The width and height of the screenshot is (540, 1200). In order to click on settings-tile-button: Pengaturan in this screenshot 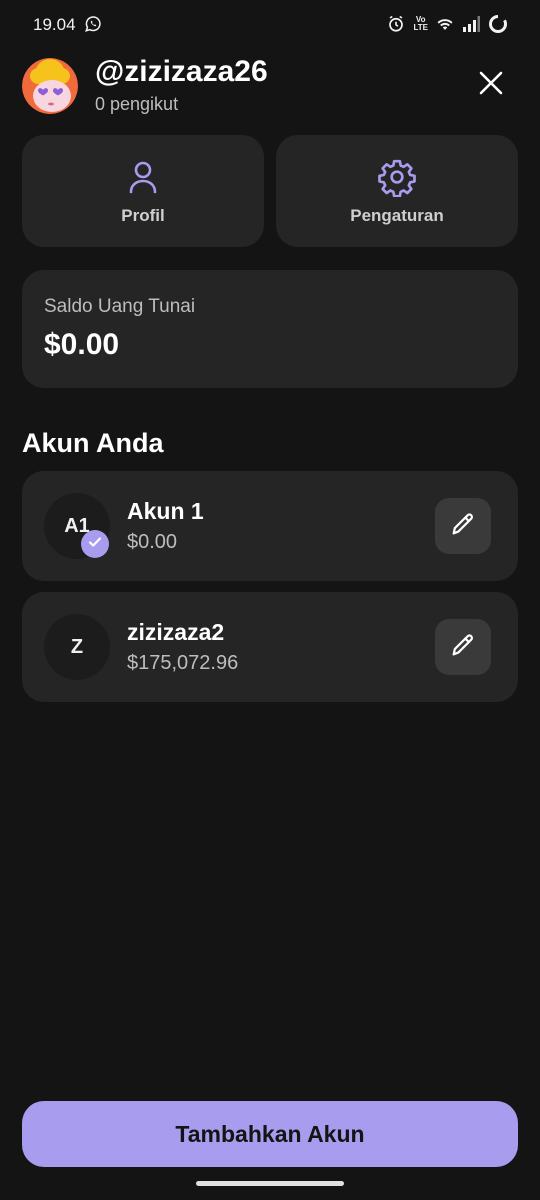, I will do `click(397, 191)`.